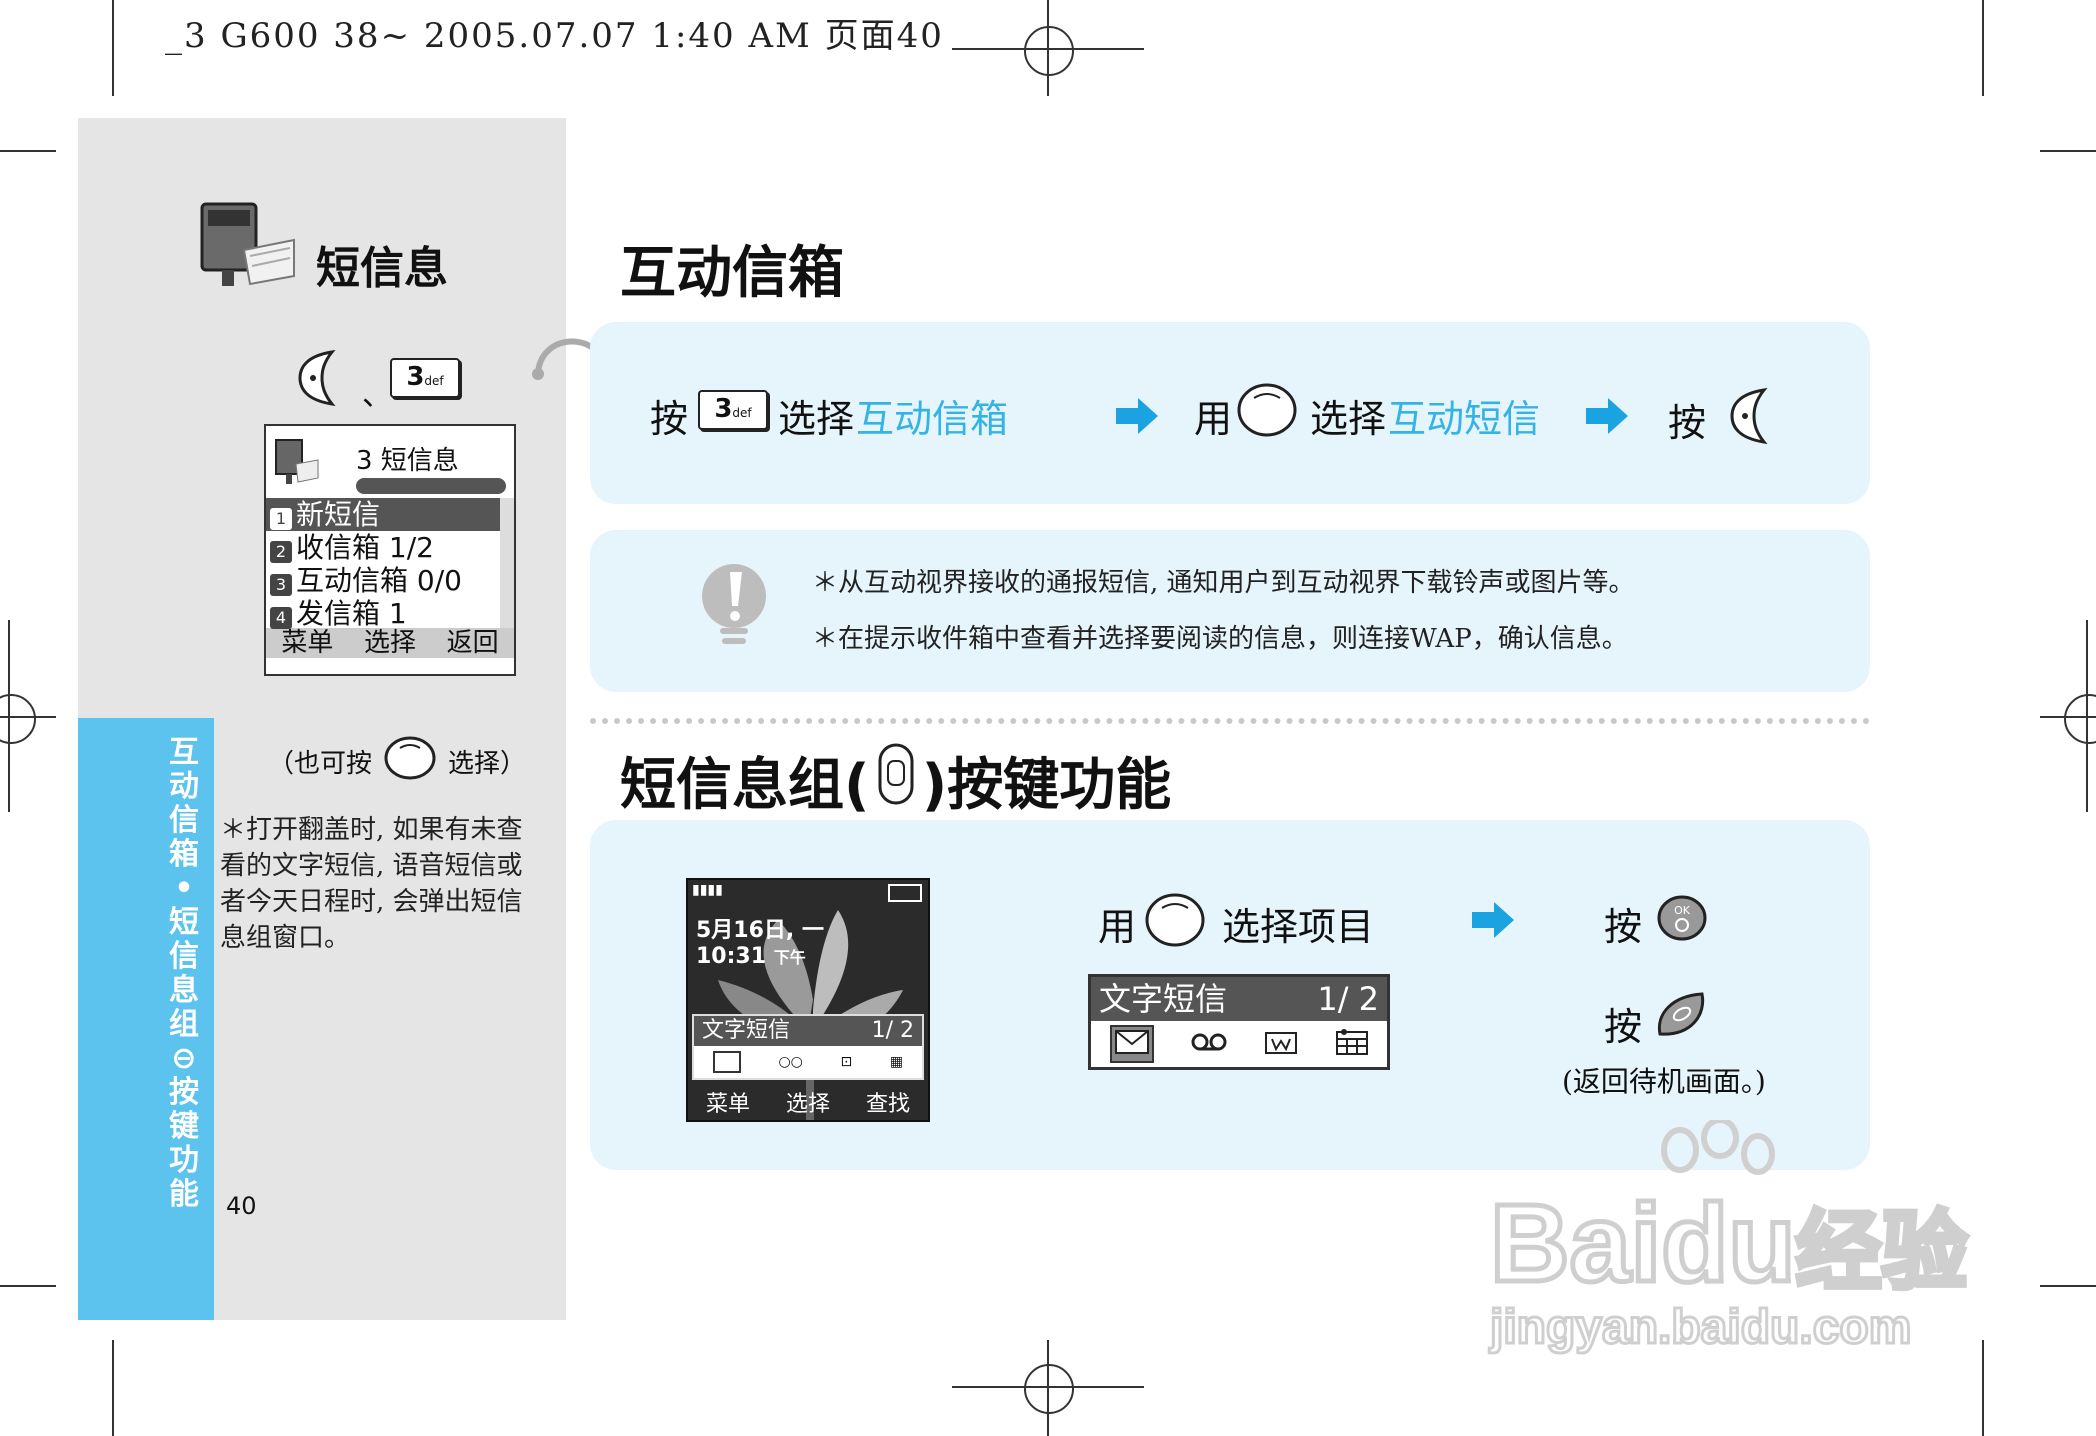  What do you see at coordinates (184, 1126) in the screenshot?
I see `vertical-label-char: 键` at bounding box center [184, 1126].